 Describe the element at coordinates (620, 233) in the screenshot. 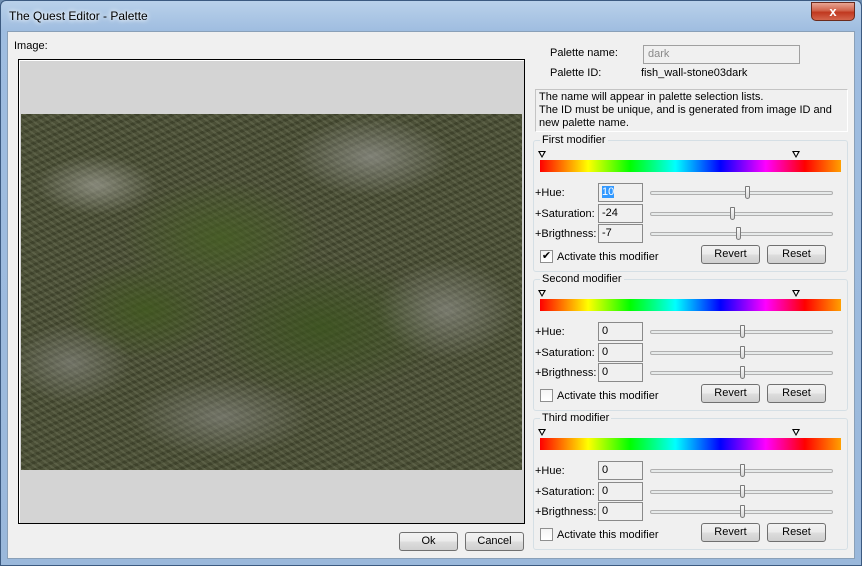

I see `brightness-input: -7` at that location.